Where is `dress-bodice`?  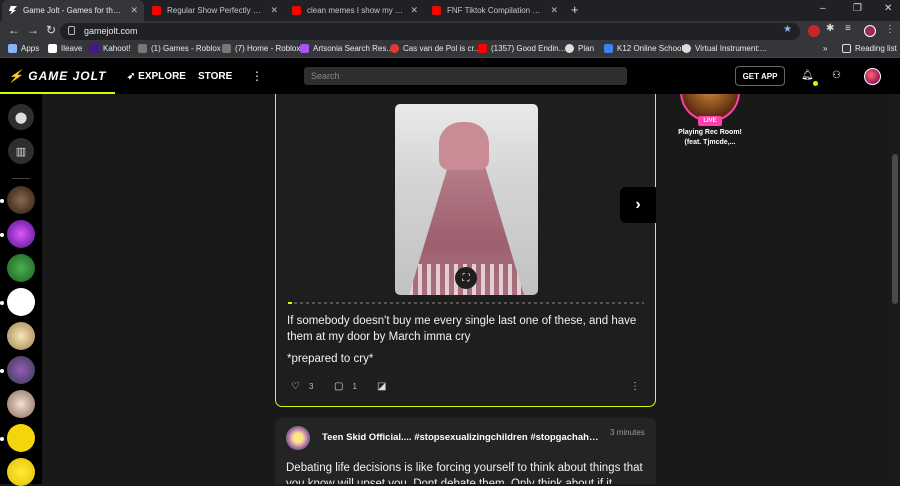 dress-bodice is located at coordinates (464, 146).